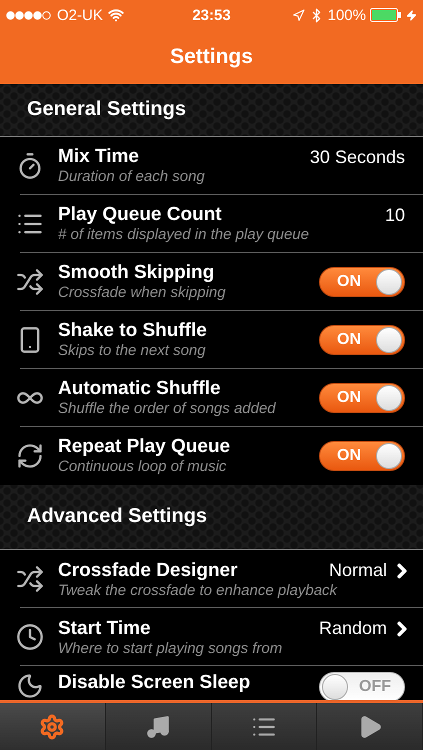 The width and height of the screenshot is (423, 750). Describe the element at coordinates (411, 15) in the screenshot. I see `charging-icon` at that location.